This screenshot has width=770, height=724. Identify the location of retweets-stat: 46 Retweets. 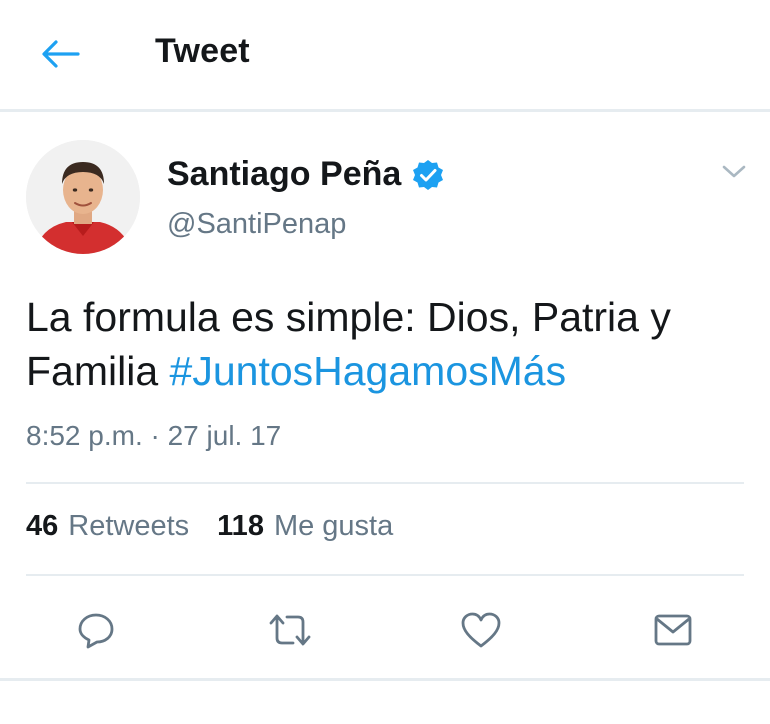
(107, 526).